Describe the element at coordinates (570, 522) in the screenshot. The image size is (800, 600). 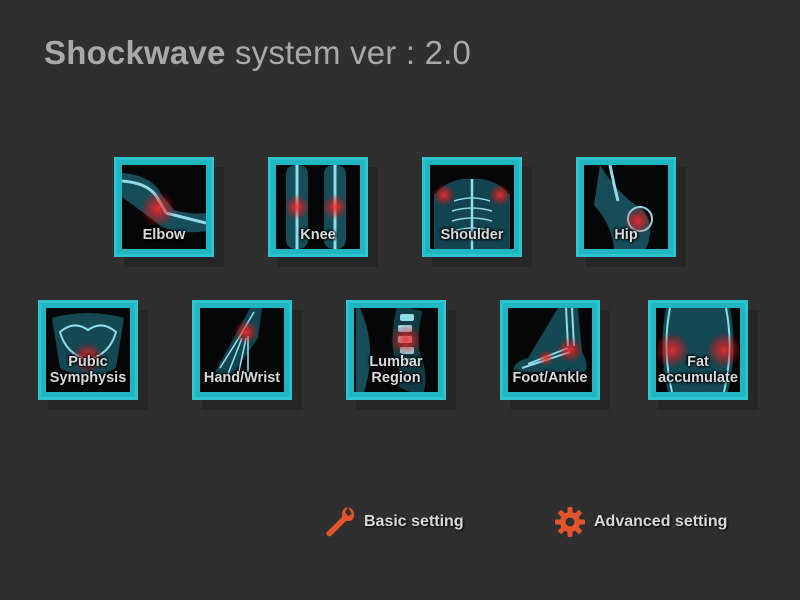
I see `gear-icon` at that location.